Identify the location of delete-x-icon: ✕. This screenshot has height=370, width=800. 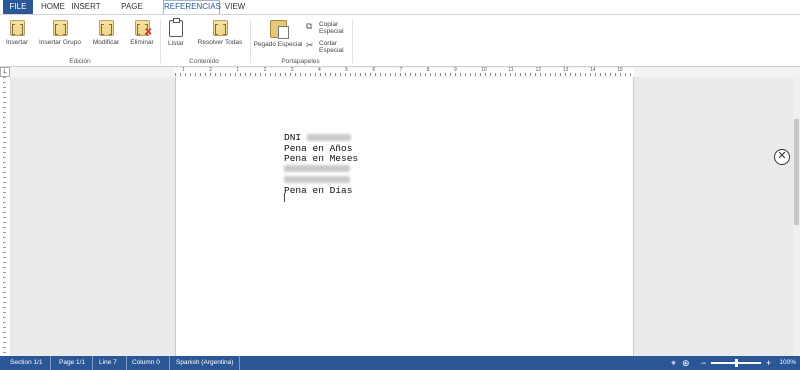
(148, 32).